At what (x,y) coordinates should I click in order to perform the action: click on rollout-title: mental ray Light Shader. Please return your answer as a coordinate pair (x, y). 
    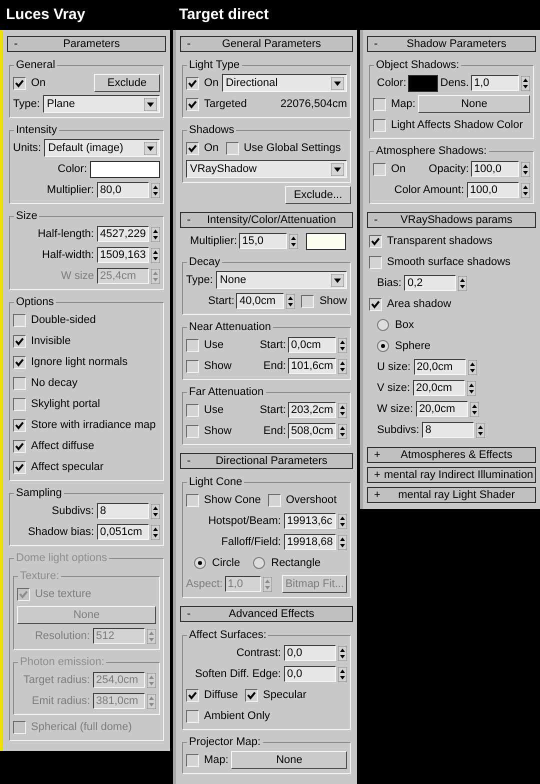
    Looking at the image, I should click on (456, 495).